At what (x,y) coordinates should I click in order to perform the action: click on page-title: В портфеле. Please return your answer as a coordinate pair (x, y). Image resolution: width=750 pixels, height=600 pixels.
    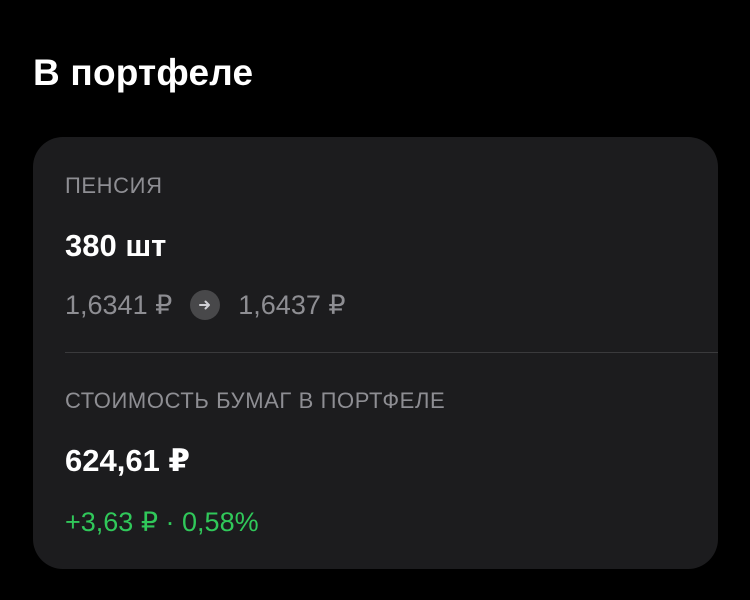
    Looking at the image, I should click on (143, 72).